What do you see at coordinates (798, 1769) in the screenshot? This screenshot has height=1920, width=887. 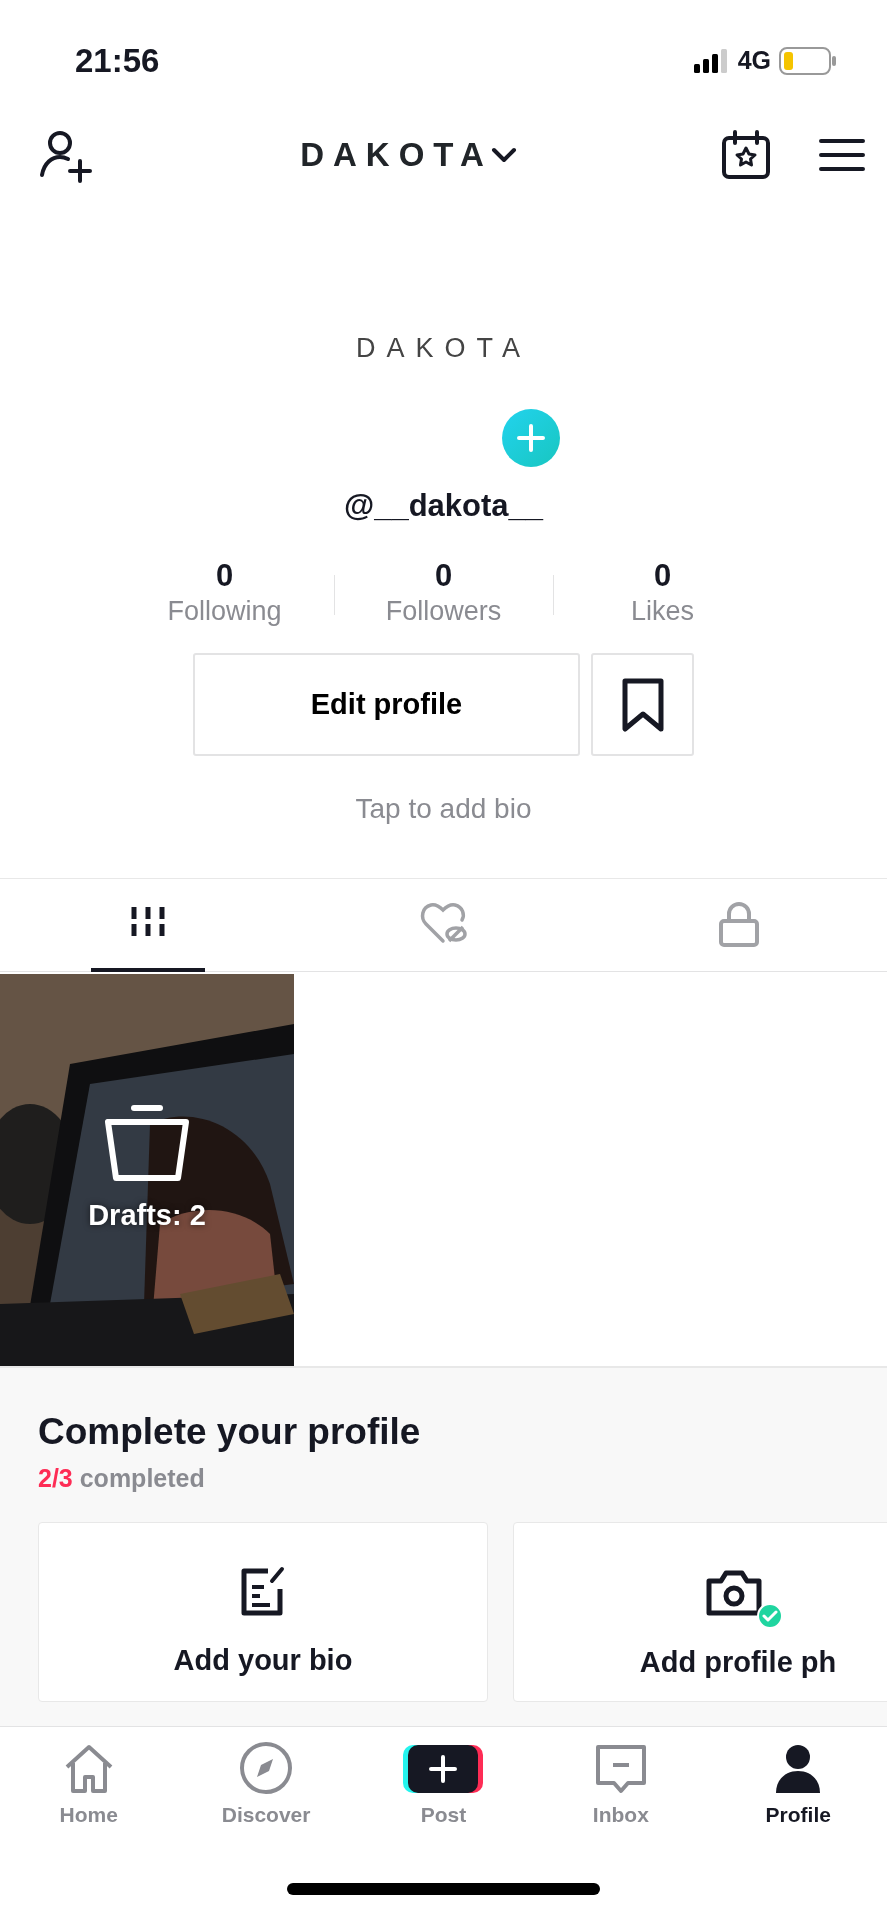 I see `person-icon` at bounding box center [798, 1769].